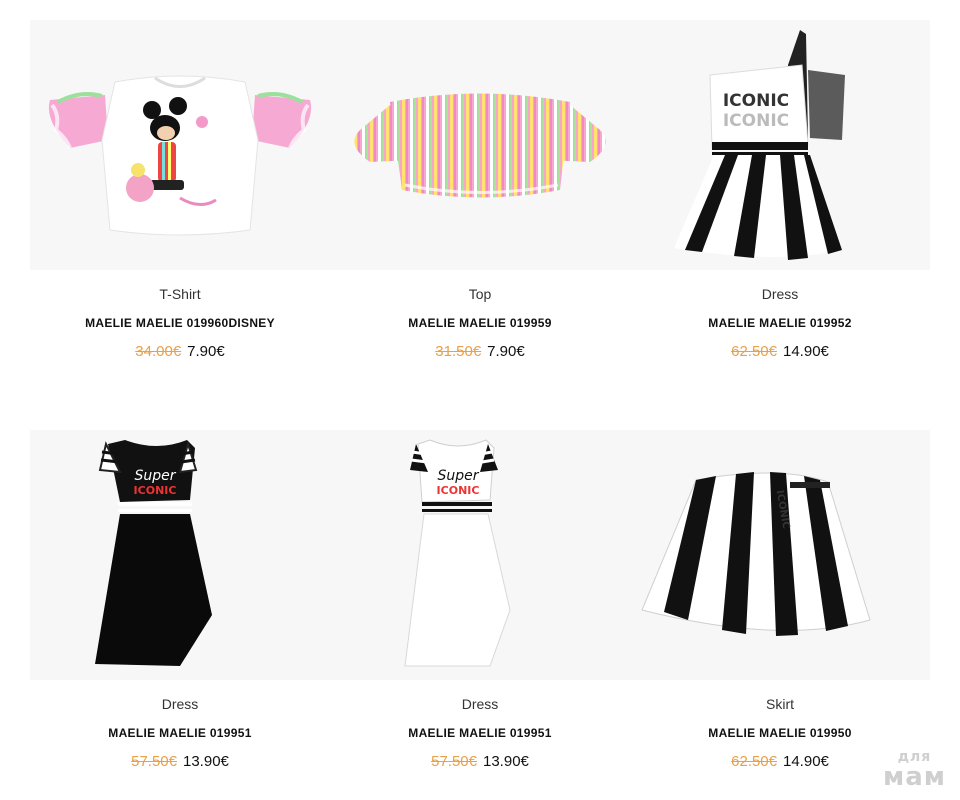  I want to click on product-name: MAELIE MAELIE 019959, so click(480, 323).